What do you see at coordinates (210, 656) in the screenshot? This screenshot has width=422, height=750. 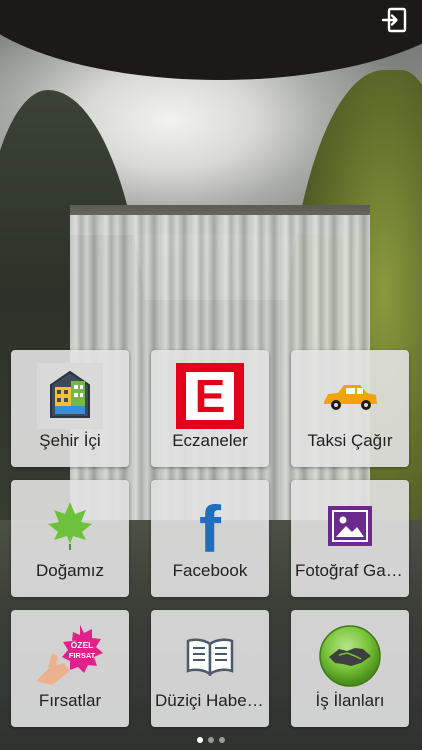 I see `open-book-icon` at bounding box center [210, 656].